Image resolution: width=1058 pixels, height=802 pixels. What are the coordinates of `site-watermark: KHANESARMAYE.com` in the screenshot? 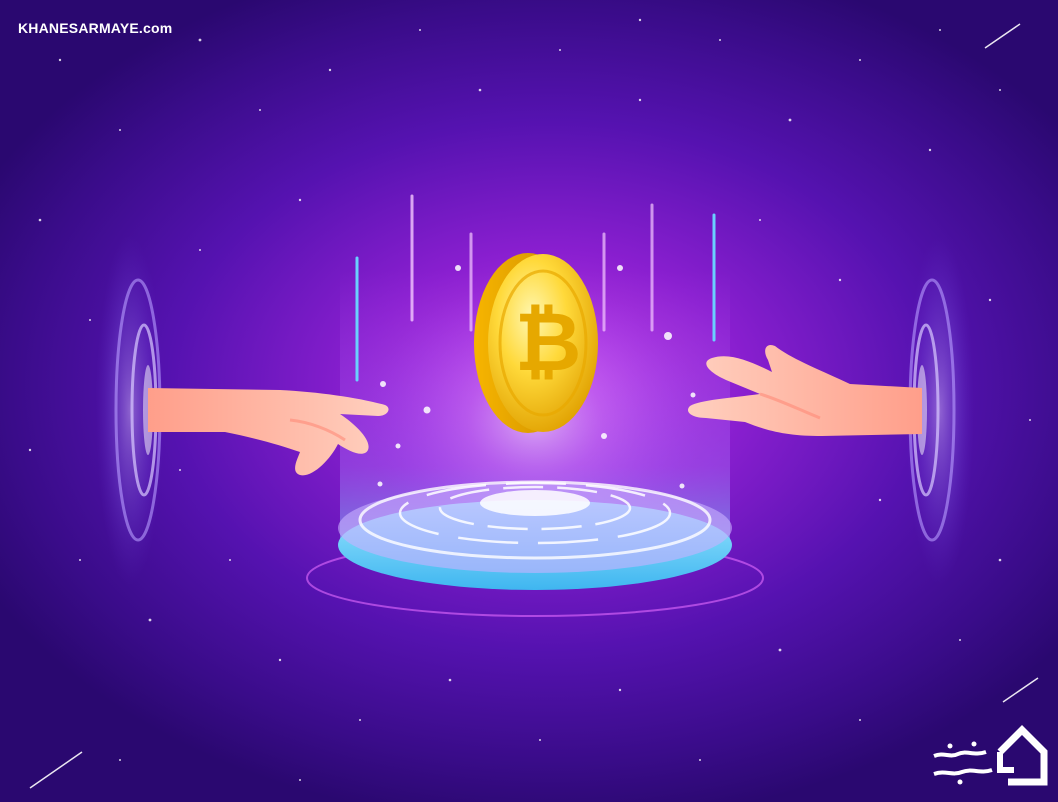 It's located at (95, 28).